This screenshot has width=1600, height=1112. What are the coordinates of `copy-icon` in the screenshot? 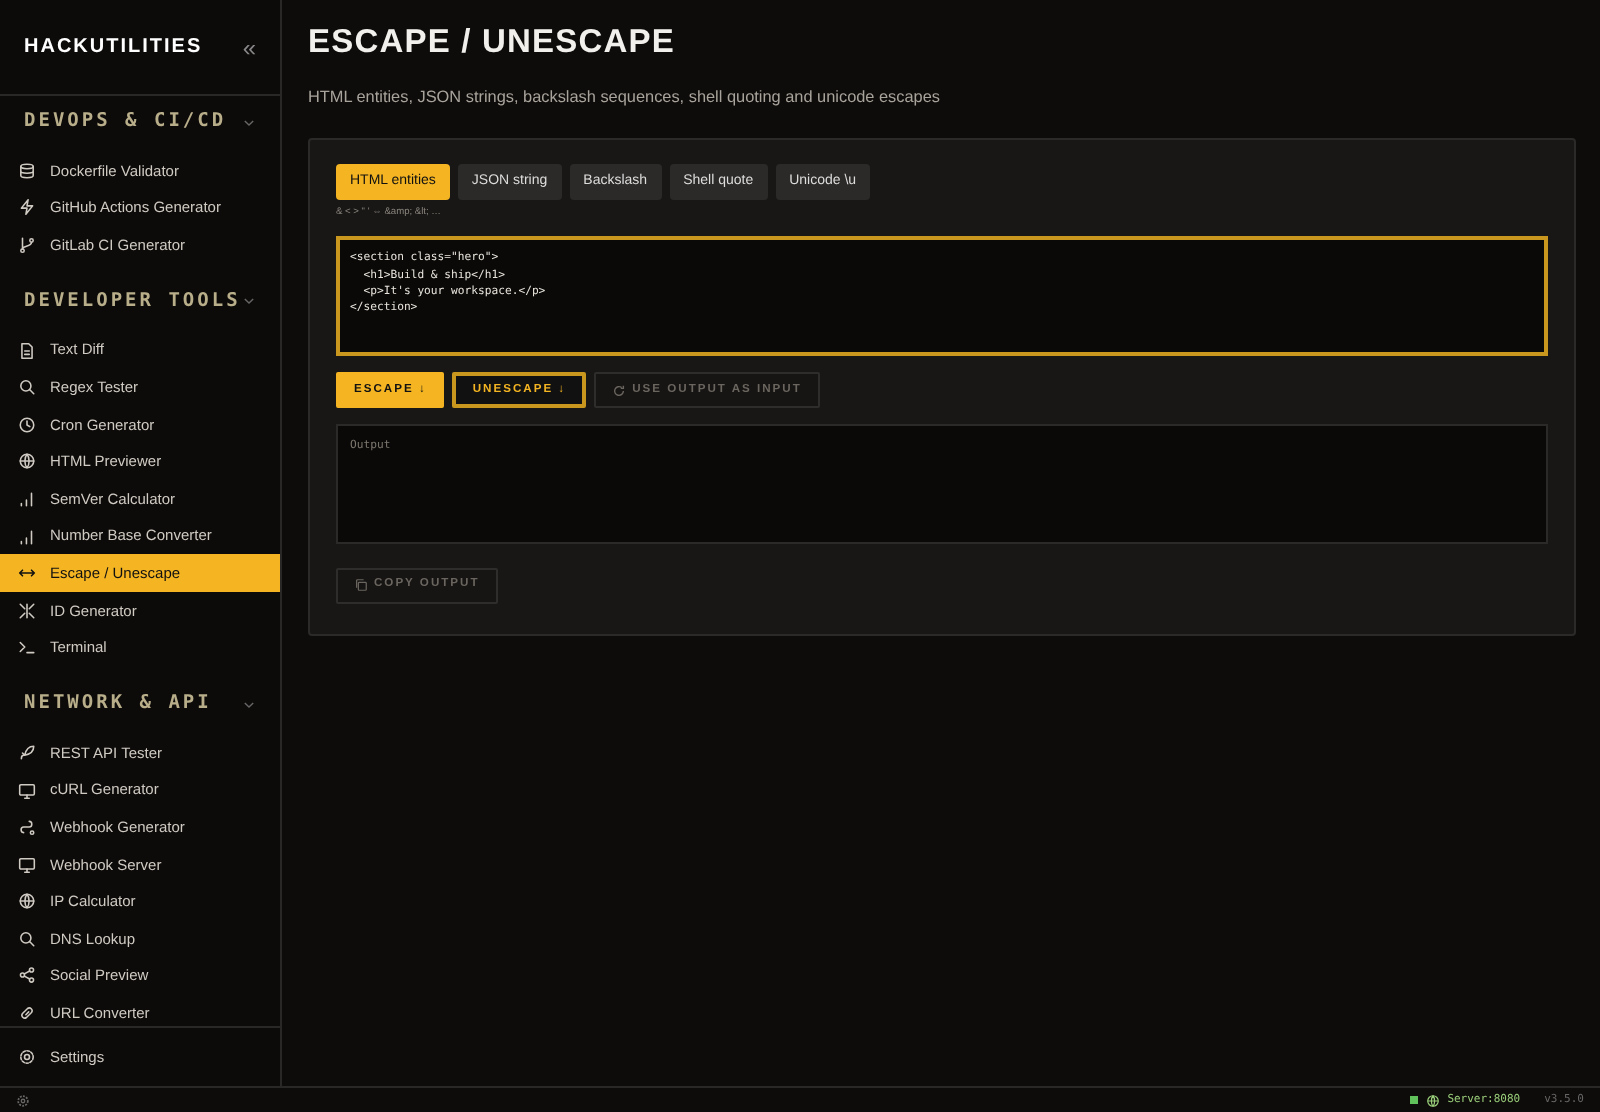 It's located at (361, 585).